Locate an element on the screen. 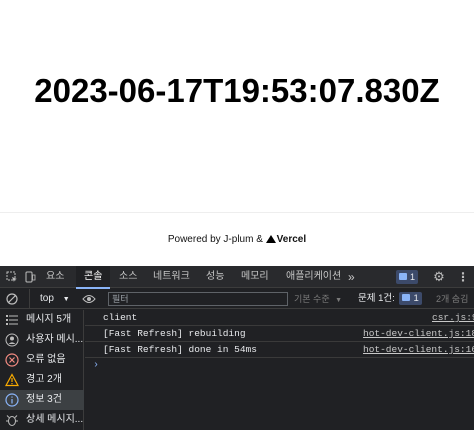 Image resolution: width=474 pixels, height=430 pixels. prompt-chevron-icon: › is located at coordinates (96, 365).